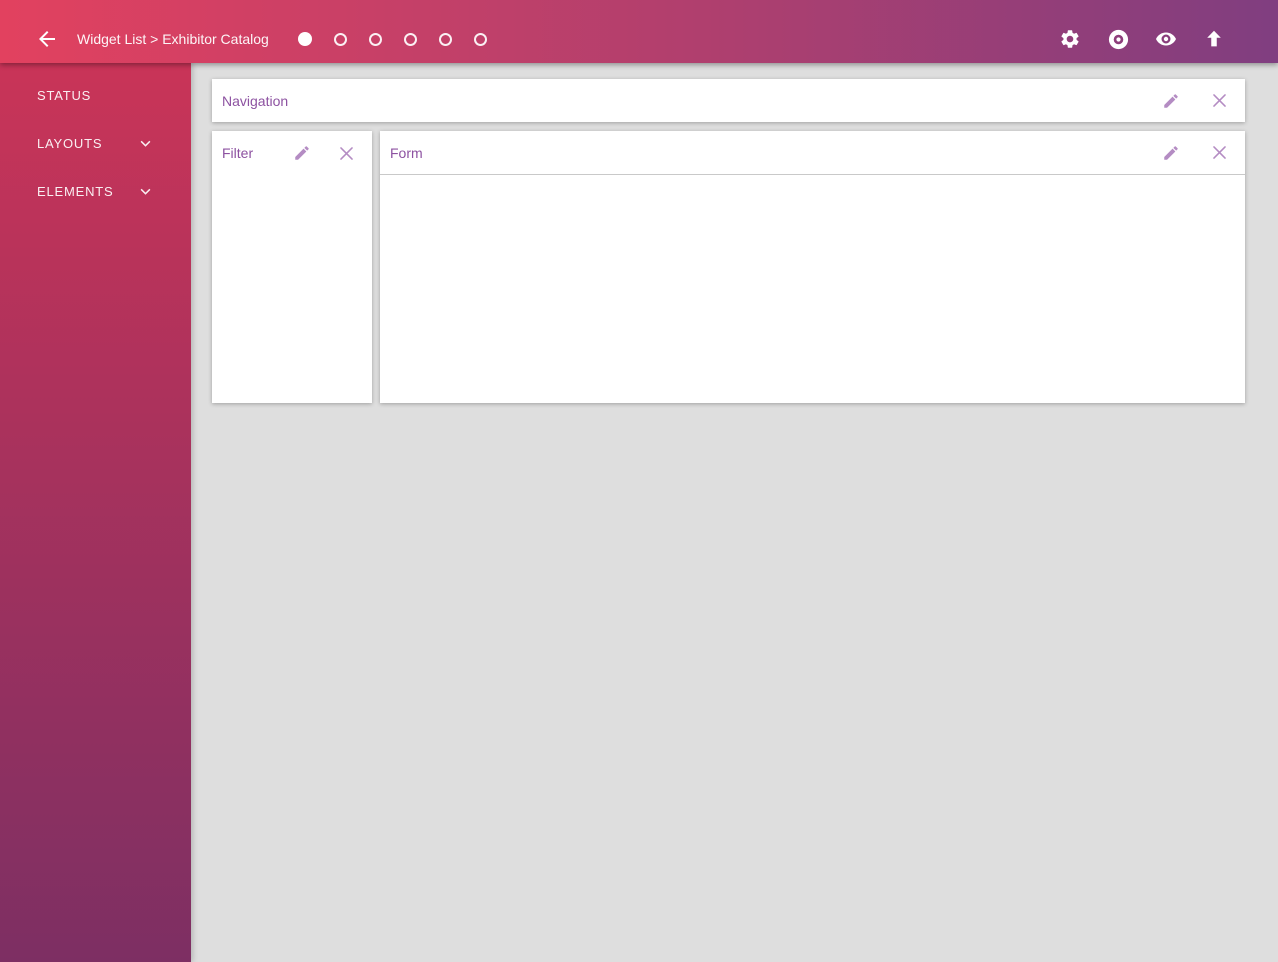 The image size is (1278, 962). I want to click on sidebar-item-label: ELEMENTS, so click(75, 191).